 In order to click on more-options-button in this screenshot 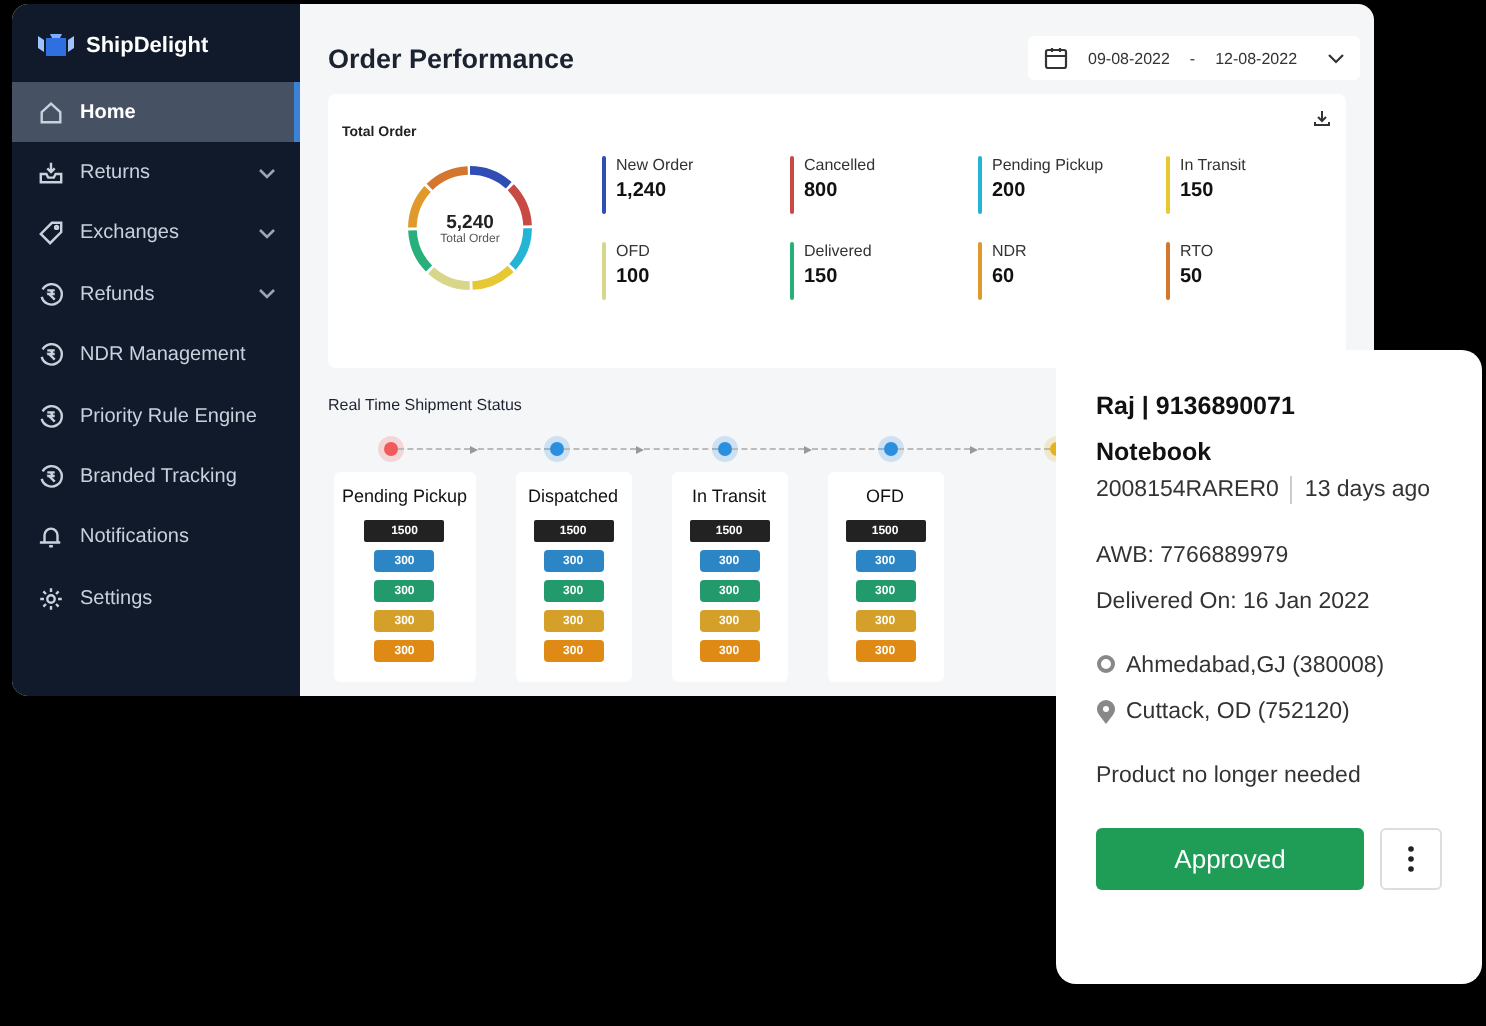, I will do `click(1411, 859)`.